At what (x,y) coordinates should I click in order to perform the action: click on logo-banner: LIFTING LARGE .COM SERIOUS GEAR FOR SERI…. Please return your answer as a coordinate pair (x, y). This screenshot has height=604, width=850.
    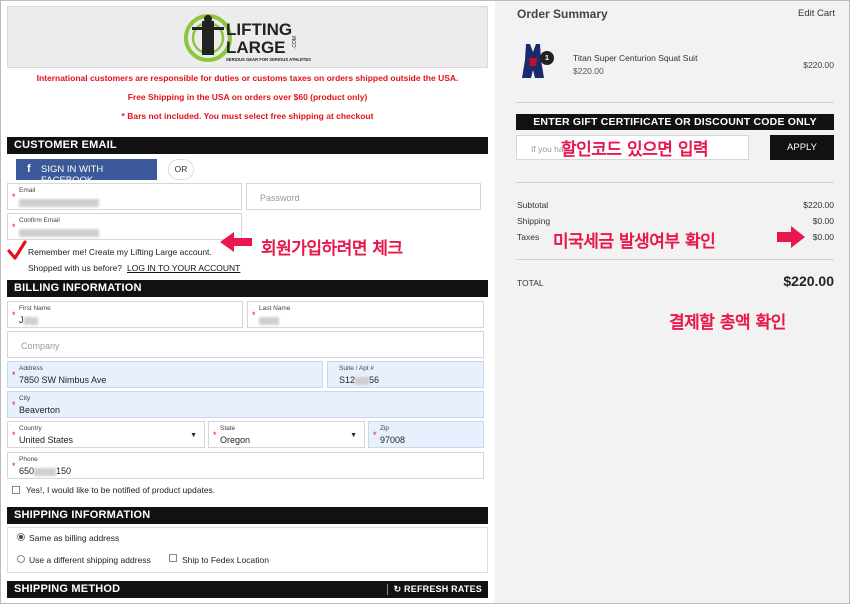
    Looking at the image, I should click on (247, 37).